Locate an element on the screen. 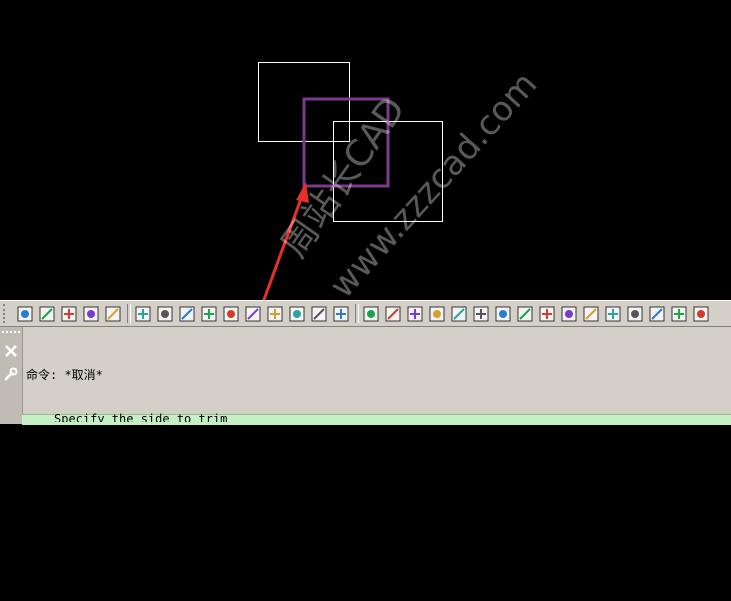 The image size is (731, 601). copy-icon is located at coordinates (657, 313).